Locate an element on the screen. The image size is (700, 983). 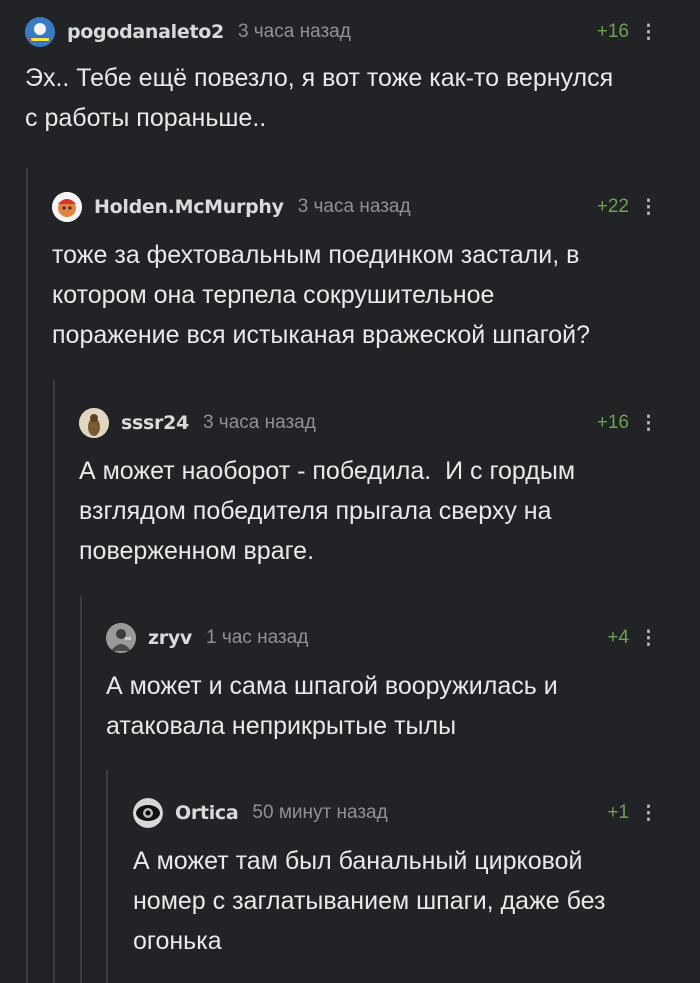
comment-header: zryv 1 час назад +4 ⋮ is located at coordinates (382, 638).